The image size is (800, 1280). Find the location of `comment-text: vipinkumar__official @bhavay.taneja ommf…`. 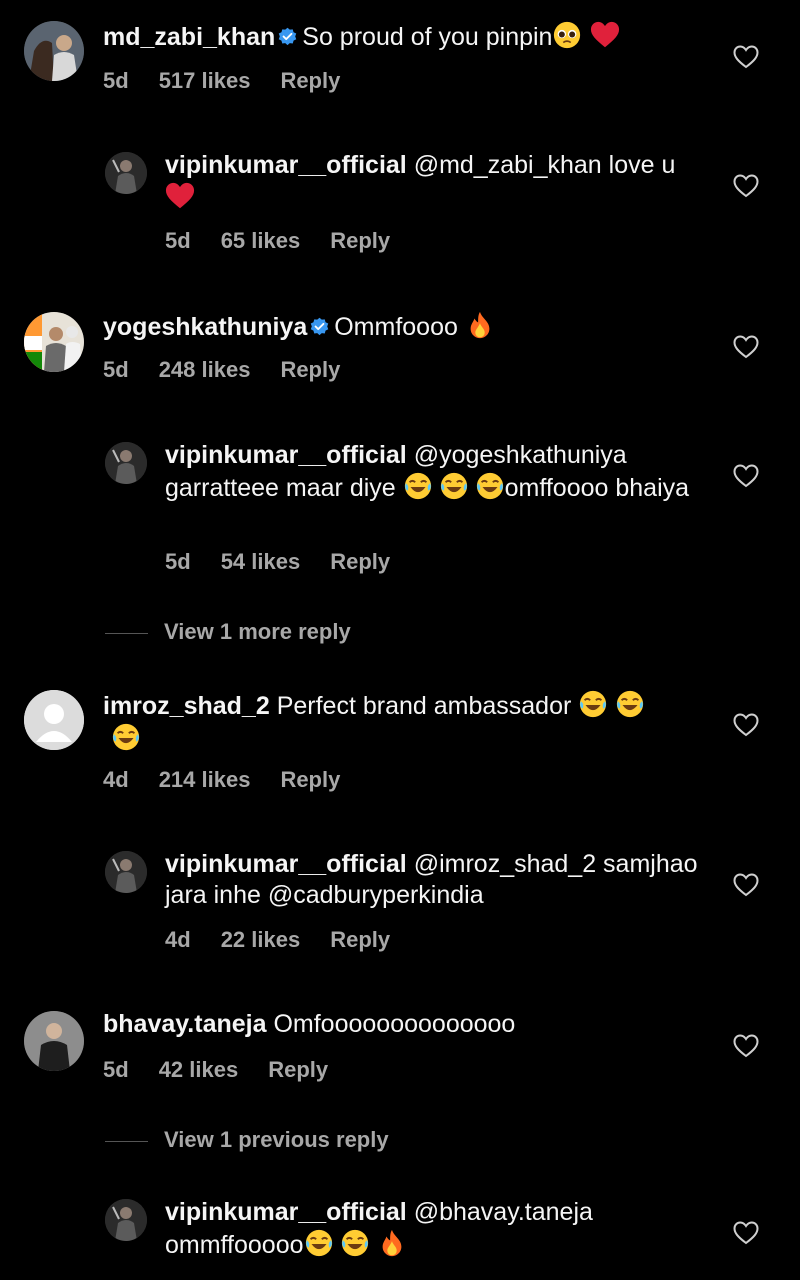

comment-text: vipinkumar__official @bhavay.taneja ommf… is located at coordinates (435, 1229).